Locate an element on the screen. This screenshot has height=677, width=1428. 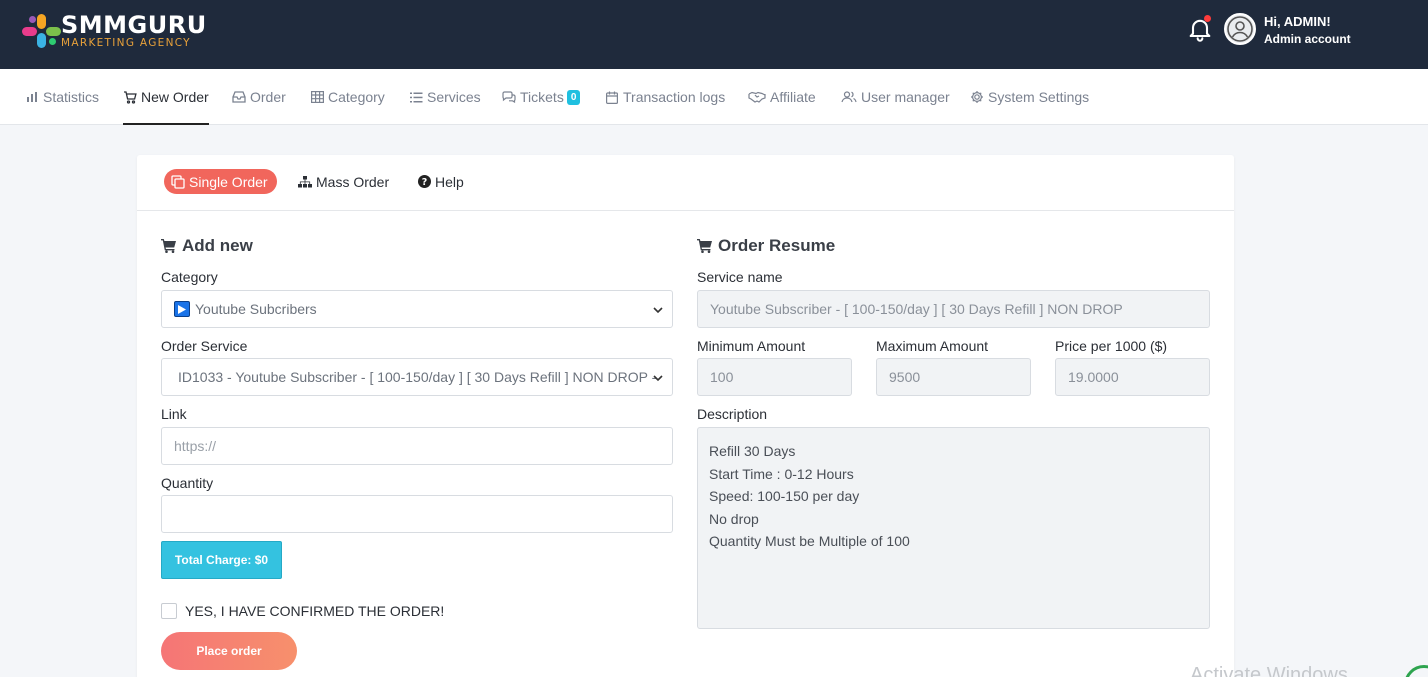
nav-label: Tickets is located at coordinates (542, 97).